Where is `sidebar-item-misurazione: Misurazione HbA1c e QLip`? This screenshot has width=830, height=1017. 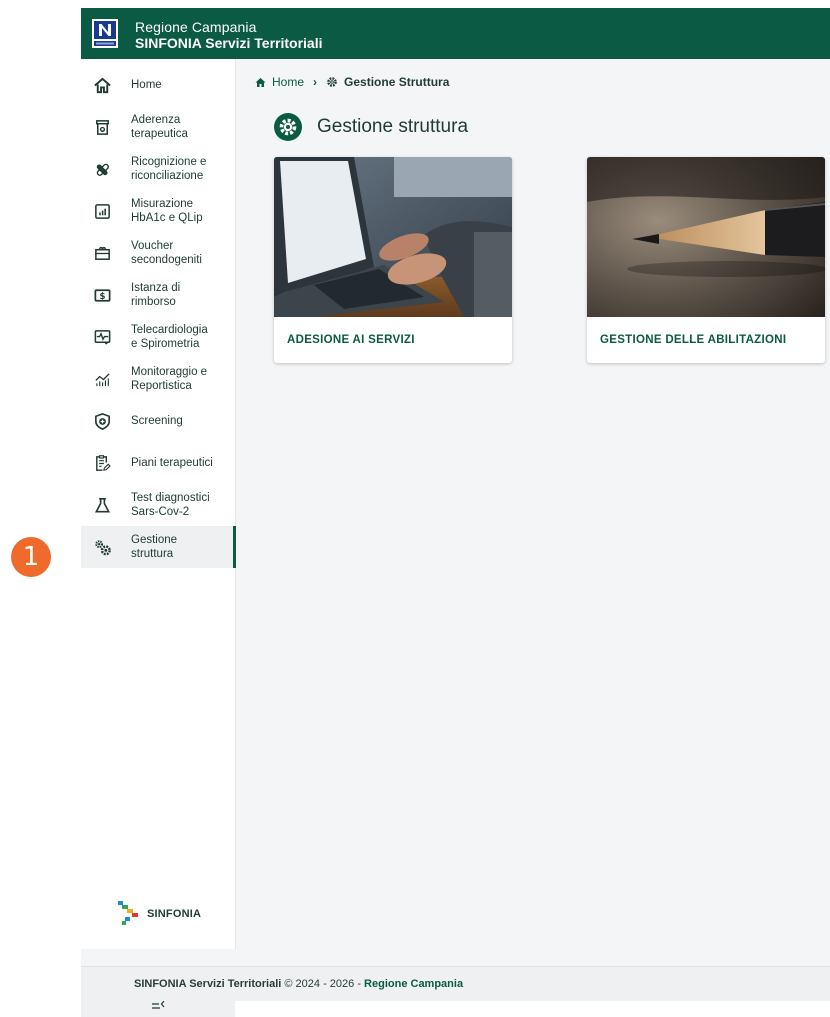
sidebar-item-misurazione: Misurazione HbA1c e QLip is located at coordinates (158, 211).